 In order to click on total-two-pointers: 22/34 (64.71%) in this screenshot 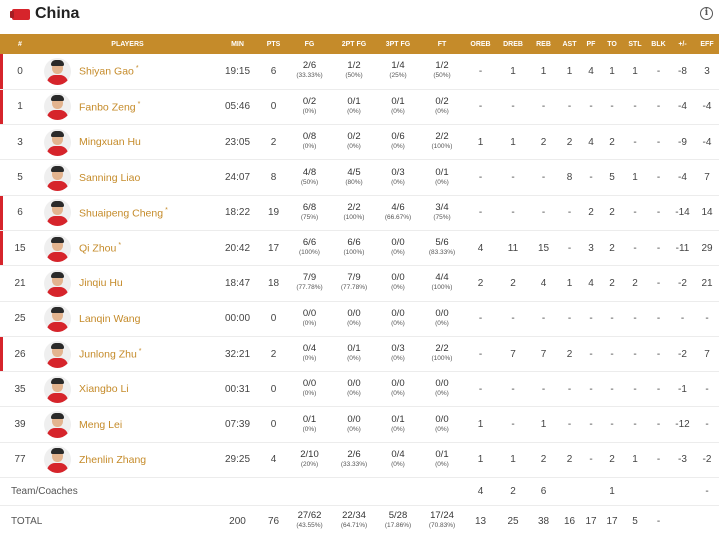, I will do `click(354, 520)`.